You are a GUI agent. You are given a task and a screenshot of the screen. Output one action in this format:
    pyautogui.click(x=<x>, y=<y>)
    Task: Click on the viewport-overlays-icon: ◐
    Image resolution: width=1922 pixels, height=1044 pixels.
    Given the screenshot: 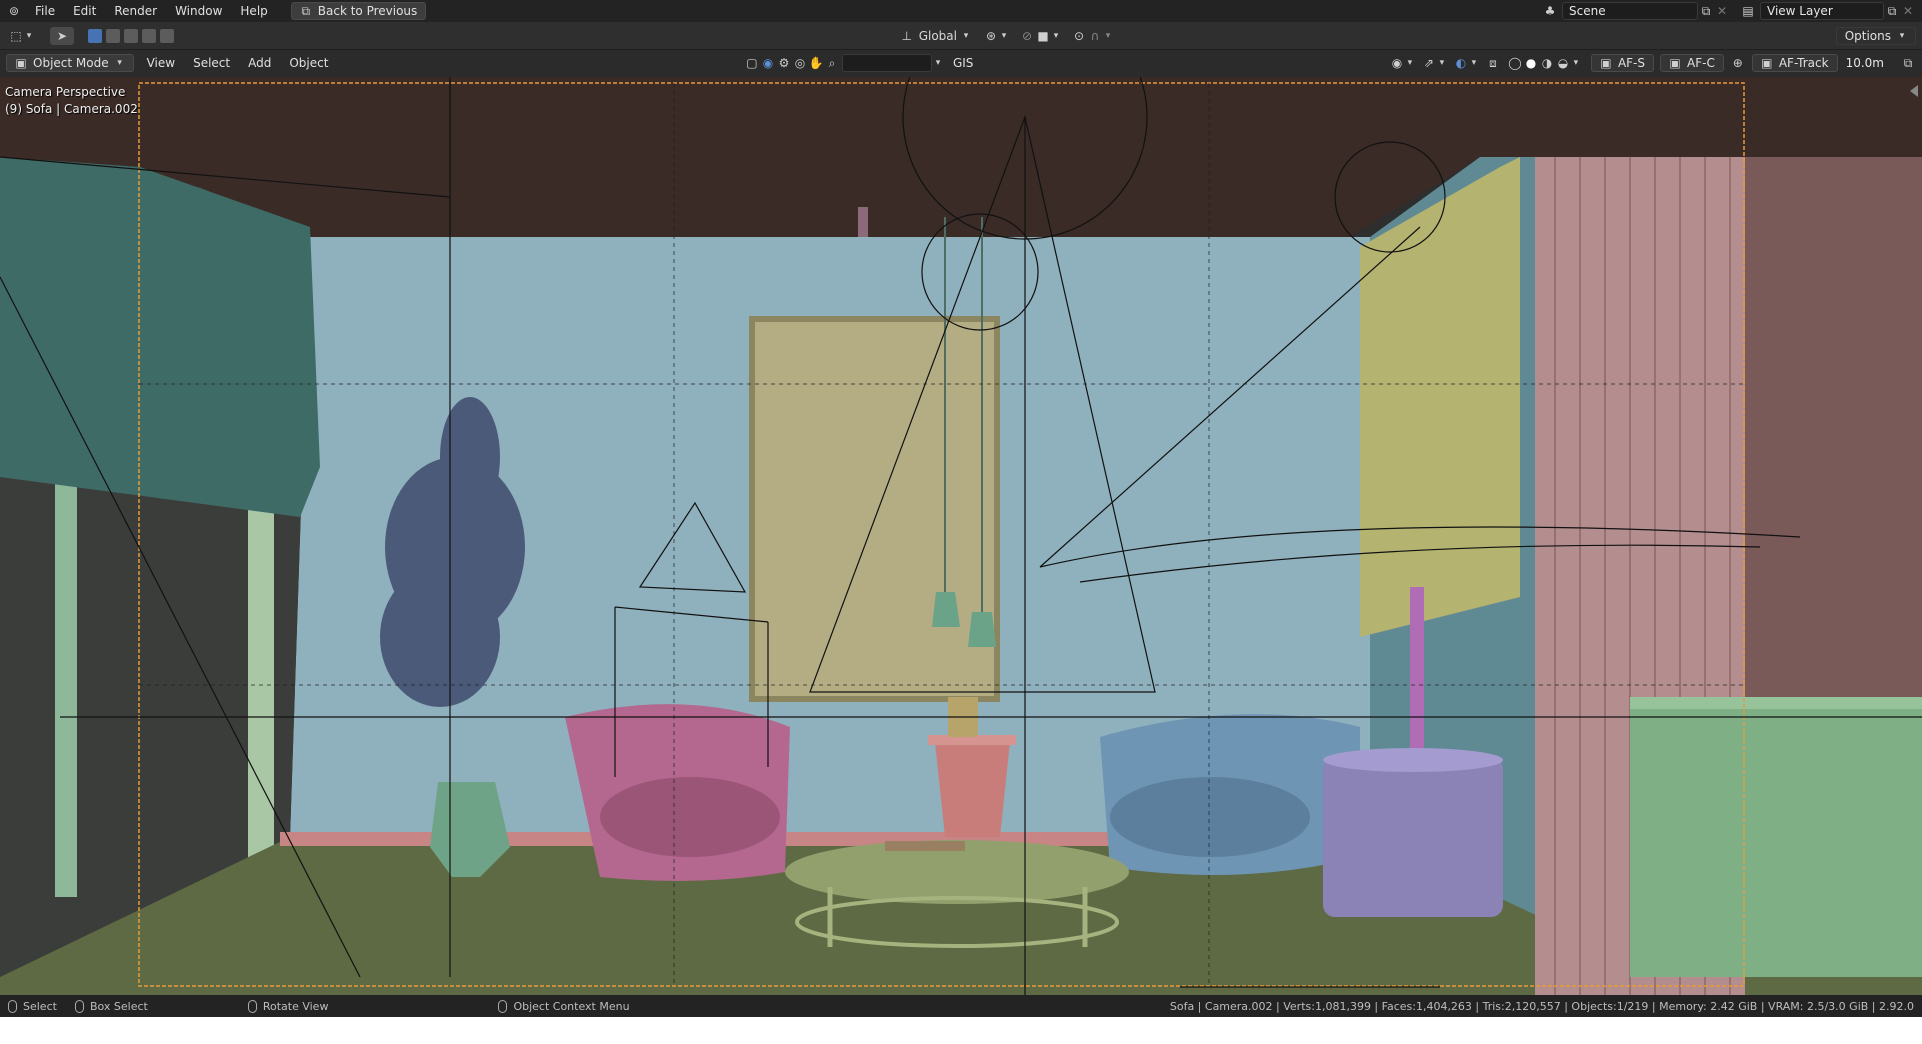 What is the action you would take?
    pyautogui.click(x=1461, y=63)
    